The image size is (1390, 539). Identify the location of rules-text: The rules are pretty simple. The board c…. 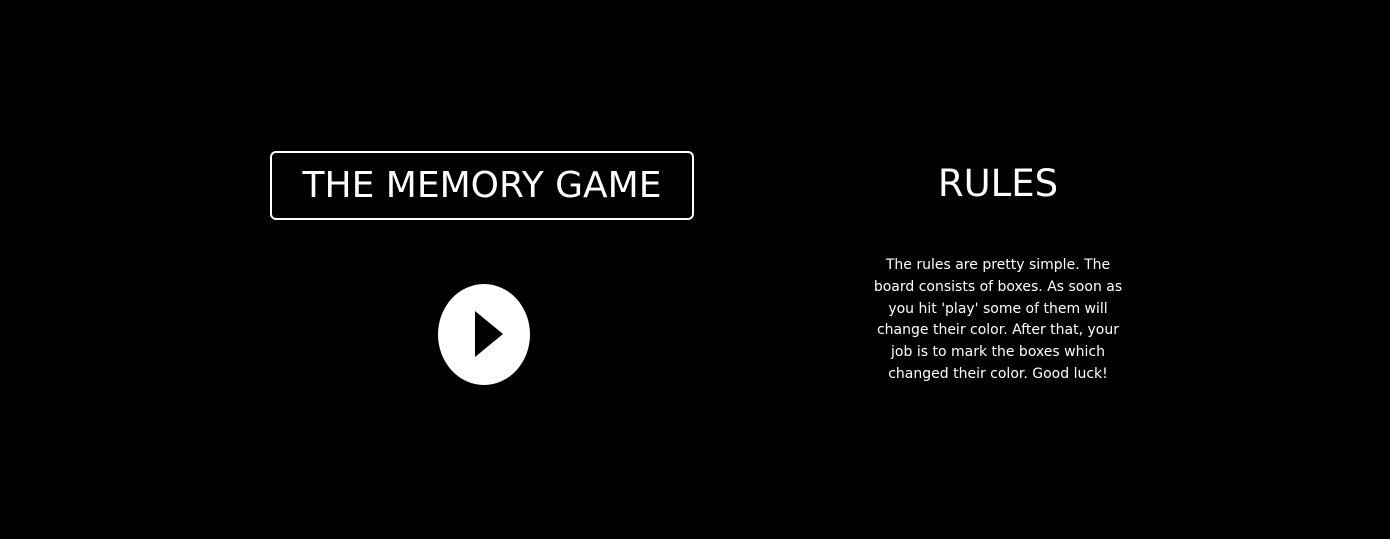
(998, 319).